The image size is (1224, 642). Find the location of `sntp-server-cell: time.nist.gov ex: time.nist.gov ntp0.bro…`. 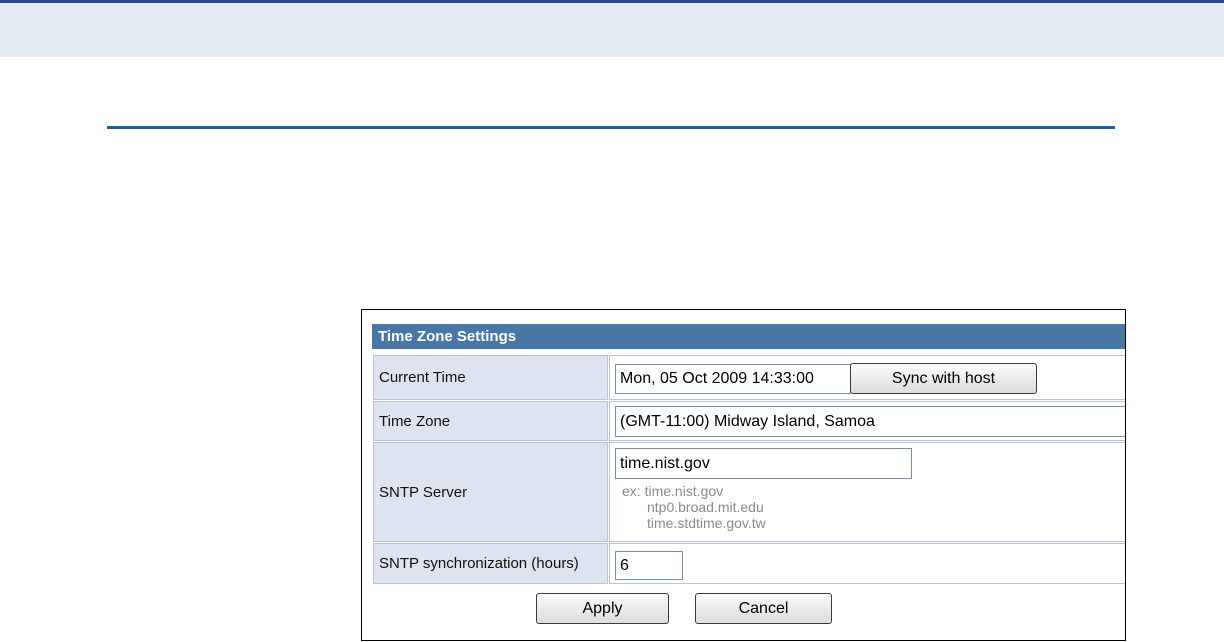

sntp-server-cell: time.nist.gov ex: time.nist.gov ntp0.bro… is located at coordinates (867, 492).